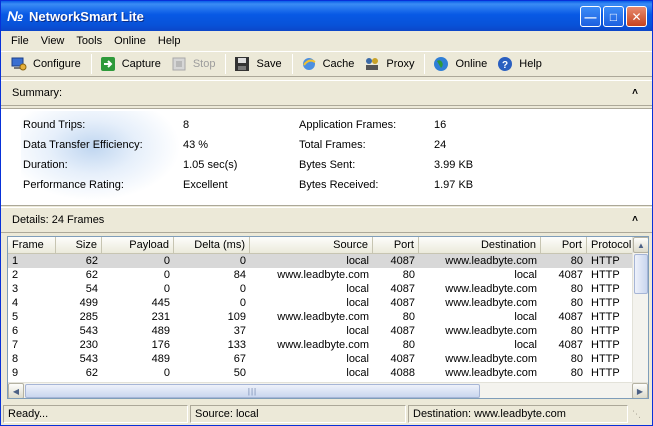 The image size is (653, 426). Describe the element at coordinates (16, 390) in the screenshot. I see `scroll-left-button: ◀` at that location.